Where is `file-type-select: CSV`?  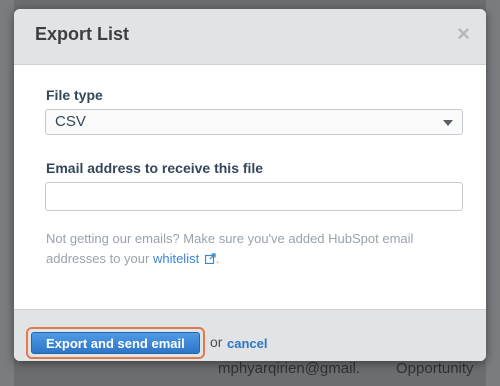 file-type-select: CSV is located at coordinates (254, 122).